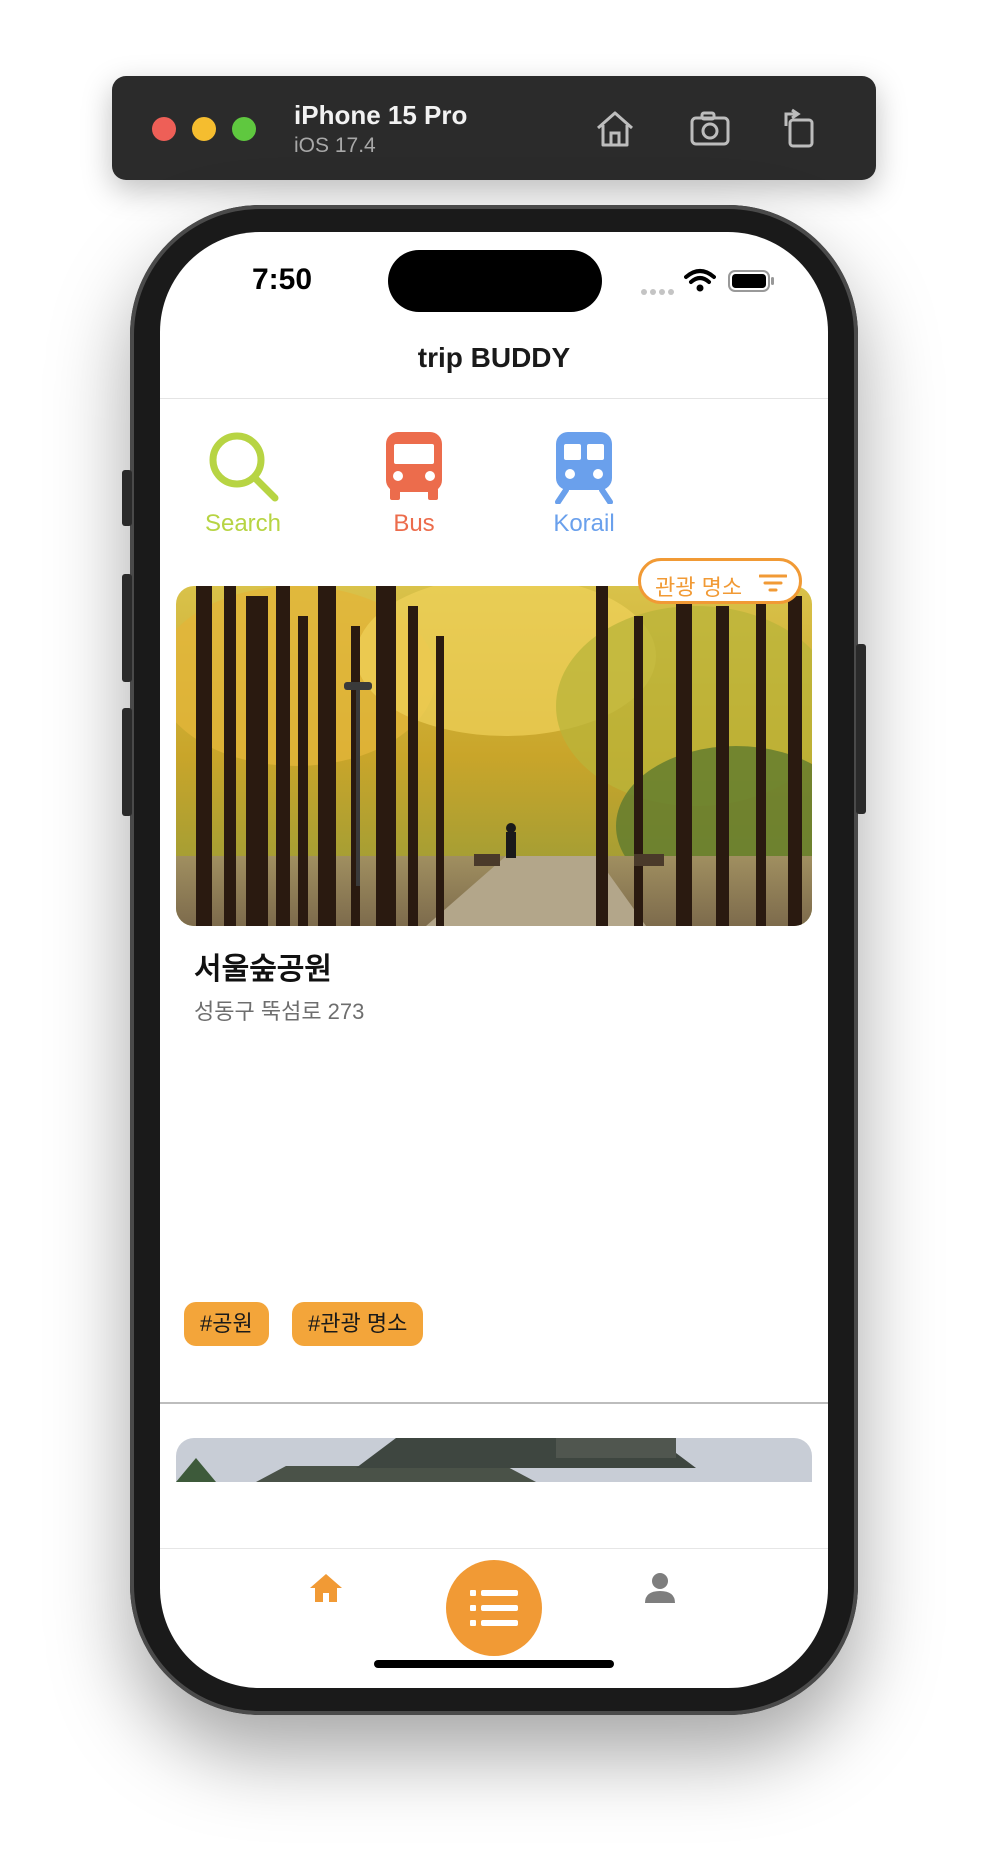  Describe the element at coordinates (414, 466) in the screenshot. I see `bus-icon` at that location.